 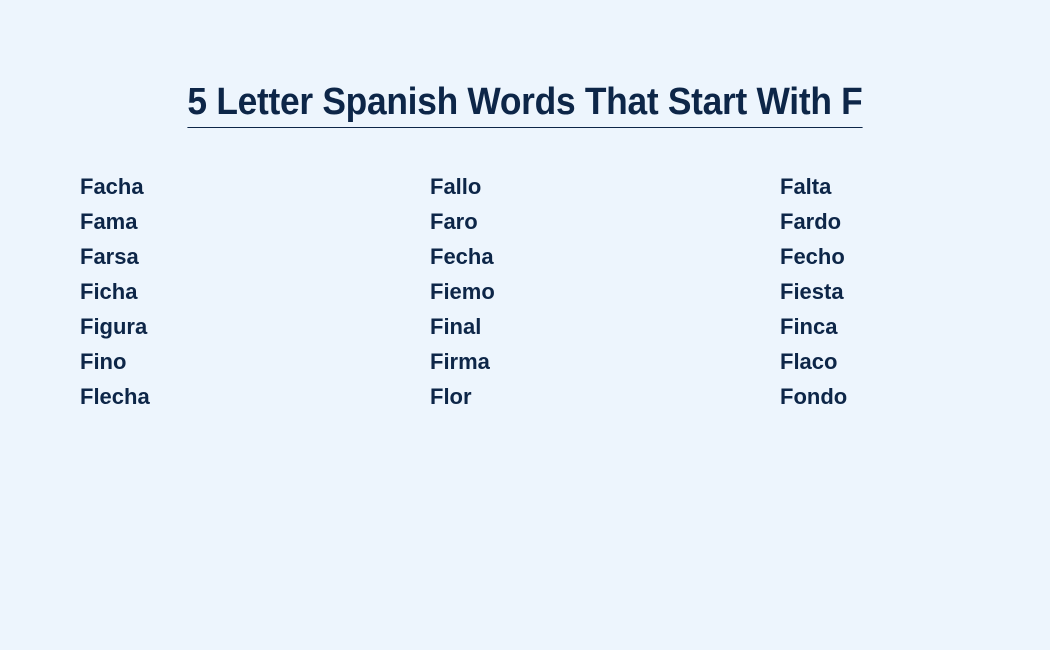 What do you see at coordinates (114, 326) in the screenshot?
I see `word-item: Figura` at bounding box center [114, 326].